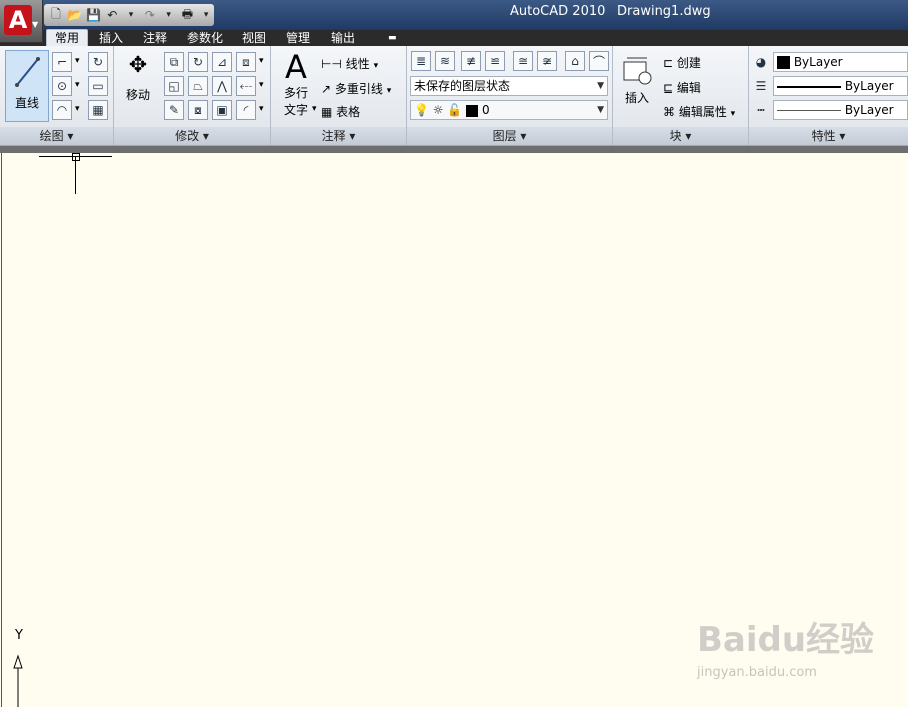 The height and width of the screenshot is (707, 908). Describe the element at coordinates (111, 38) in the screenshot. I see `tab-insert: 插入` at that location.